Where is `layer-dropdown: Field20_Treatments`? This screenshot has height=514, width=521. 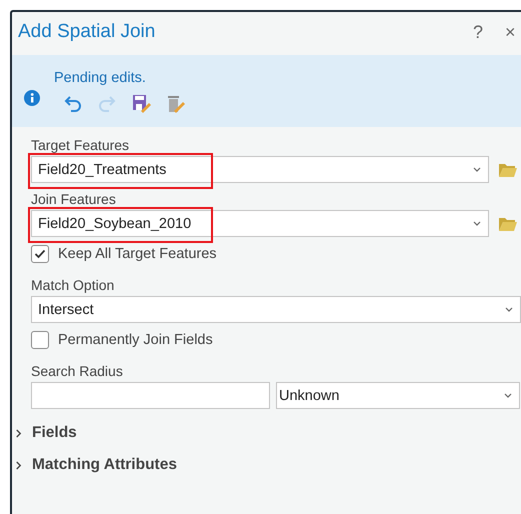 layer-dropdown: Field20_Treatments is located at coordinates (260, 169).